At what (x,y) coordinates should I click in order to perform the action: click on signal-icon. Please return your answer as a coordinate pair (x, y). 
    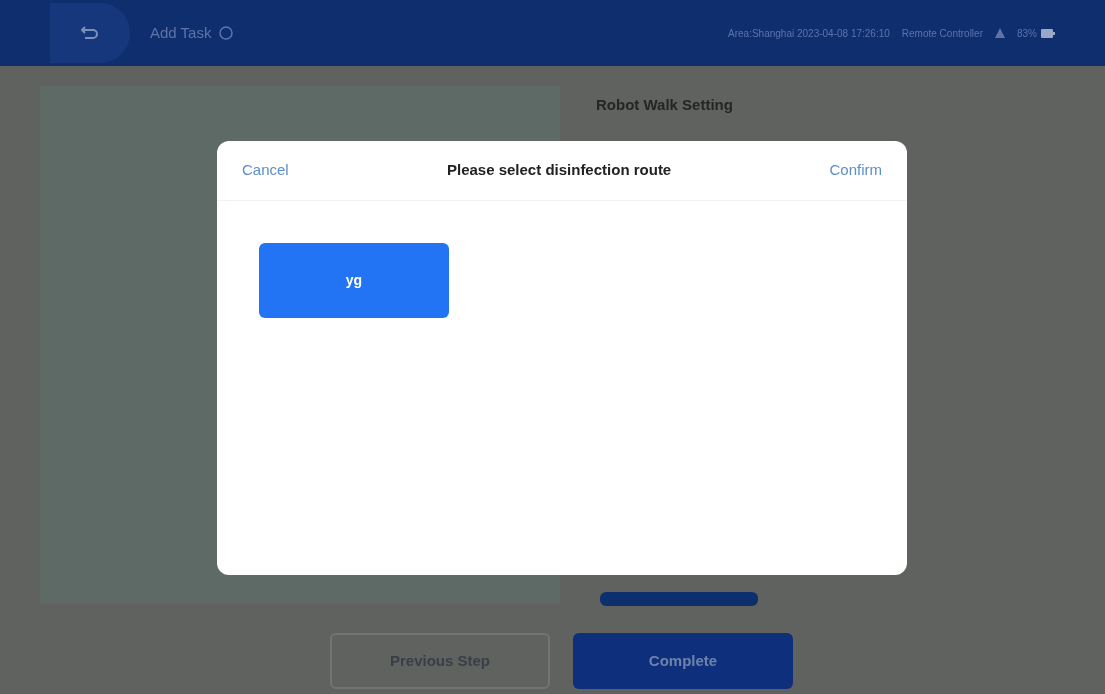
    Looking at the image, I should click on (1000, 33).